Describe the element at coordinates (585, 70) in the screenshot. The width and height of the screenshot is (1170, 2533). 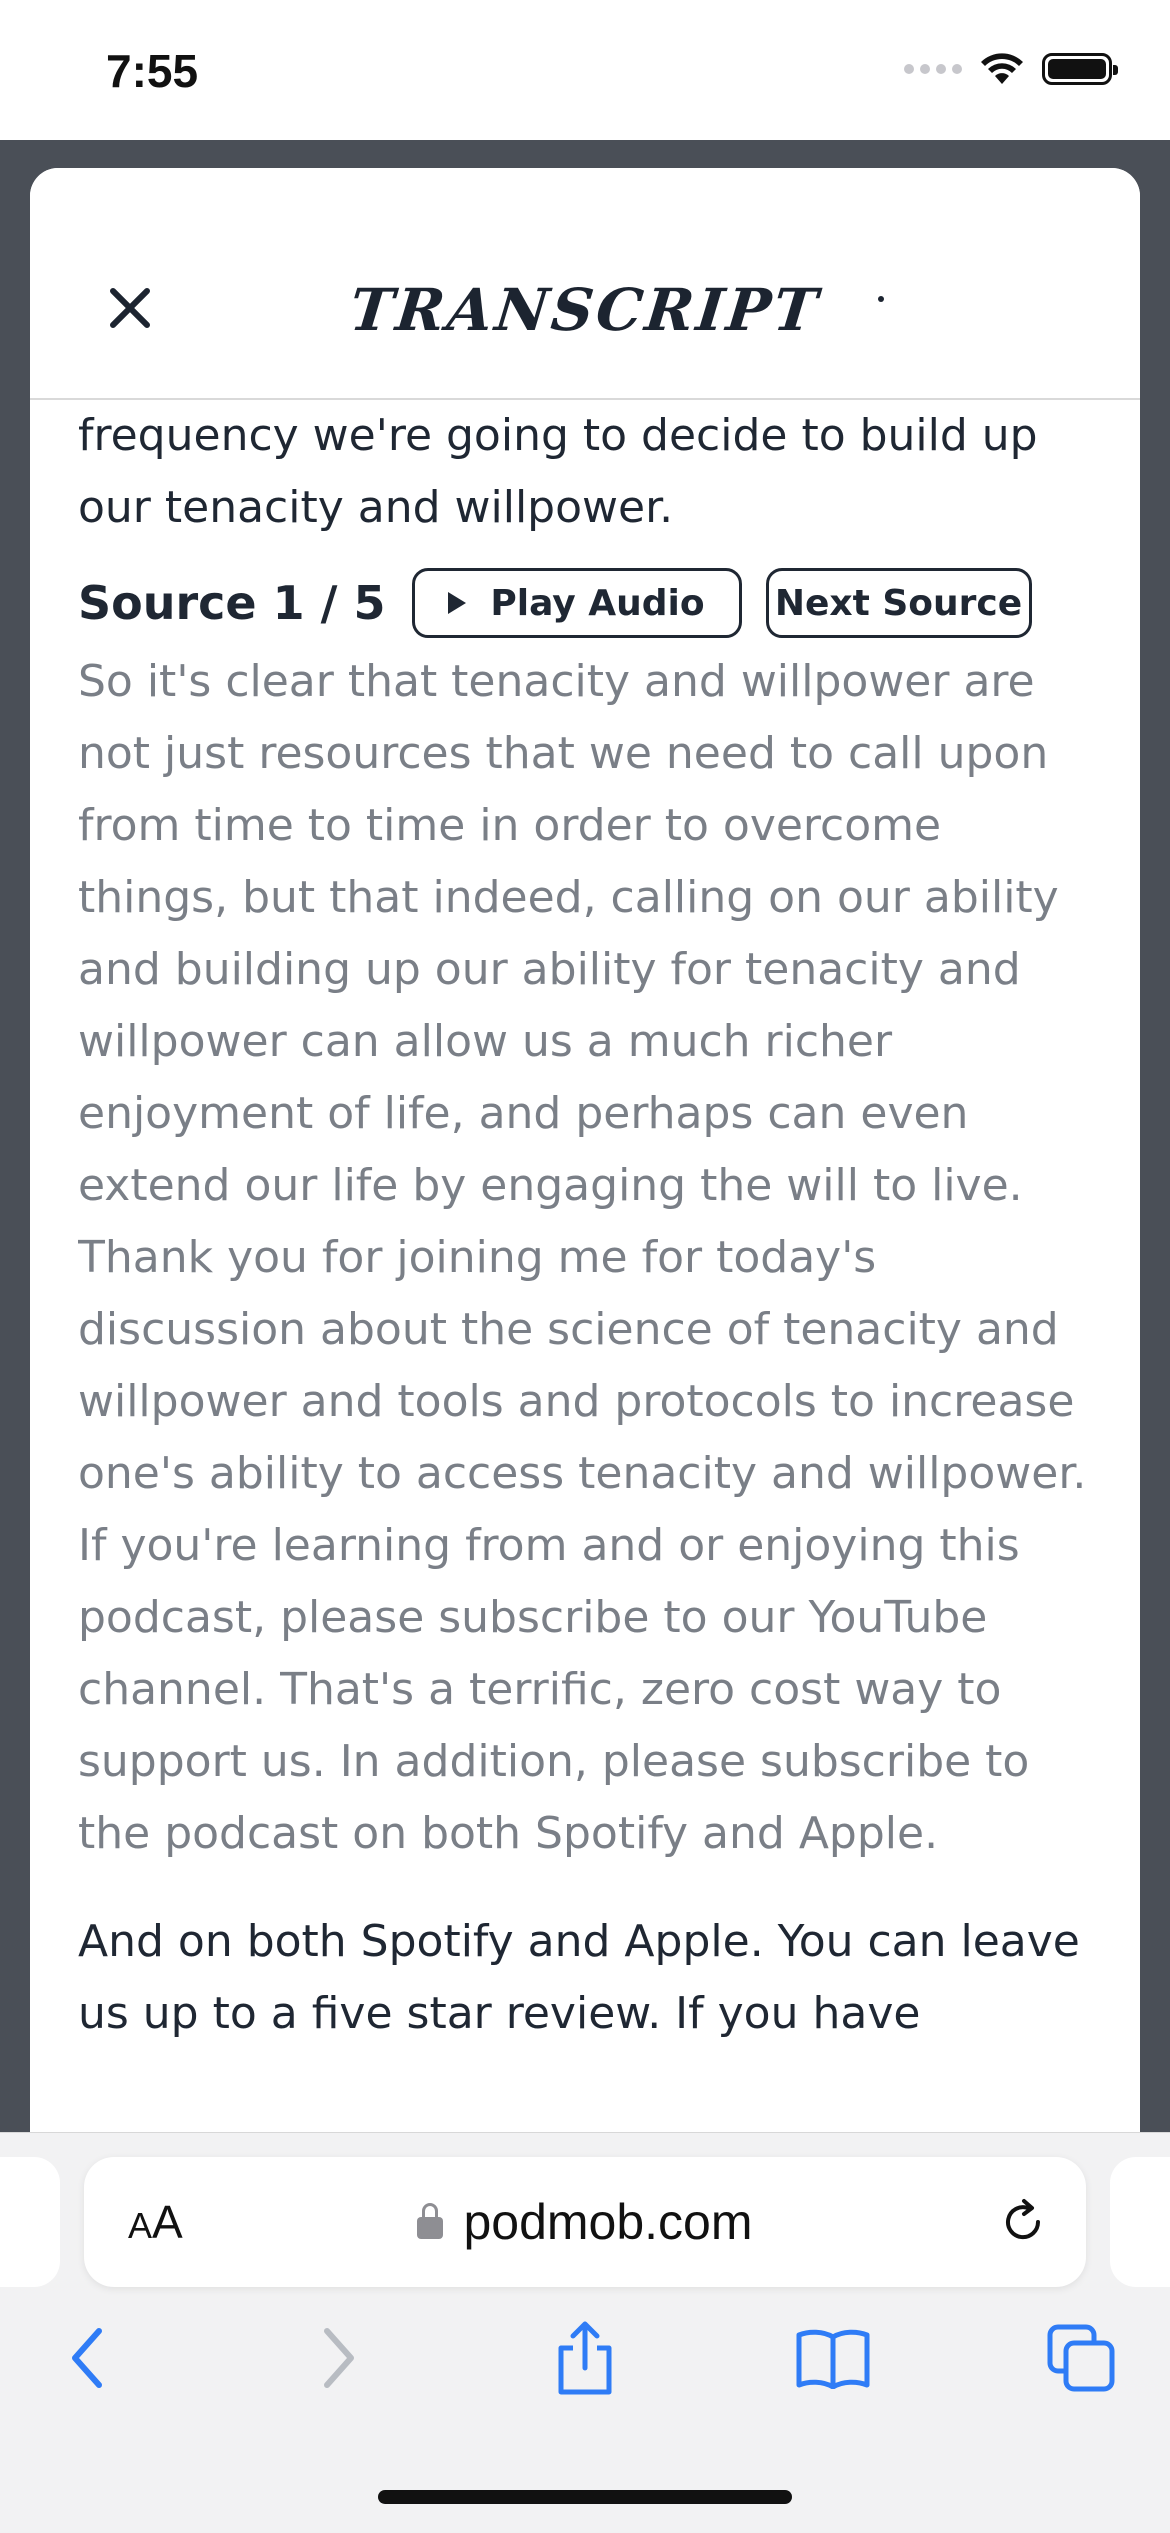
I see `status-bar: 7:55` at that location.